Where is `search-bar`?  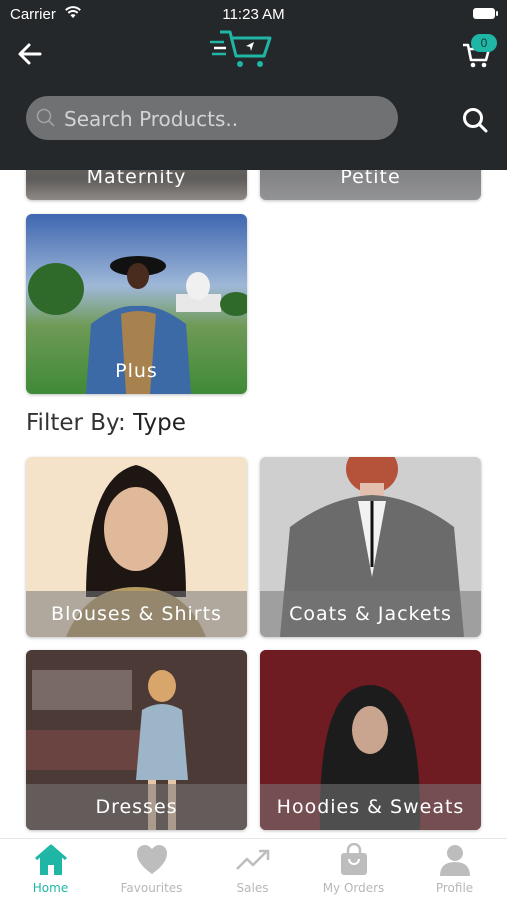
search-bar is located at coordinates (212, 119).